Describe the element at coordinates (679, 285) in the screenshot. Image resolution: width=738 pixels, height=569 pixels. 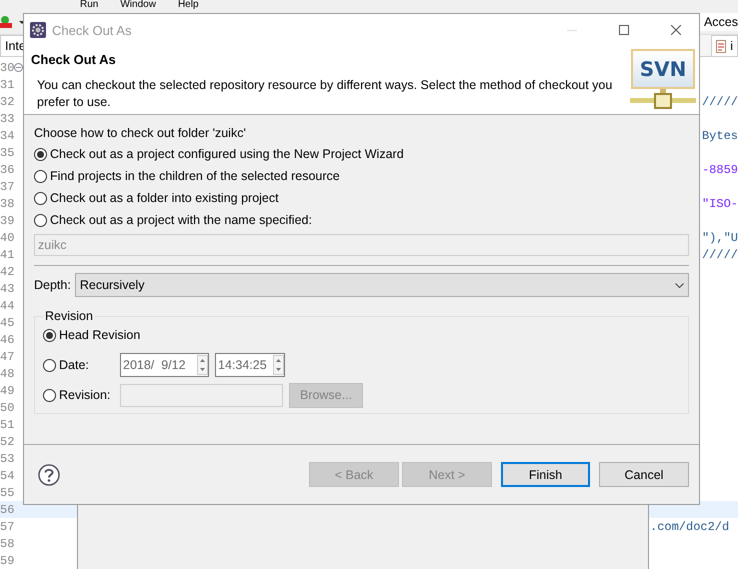
I see `chevron-down-icon` at that location.